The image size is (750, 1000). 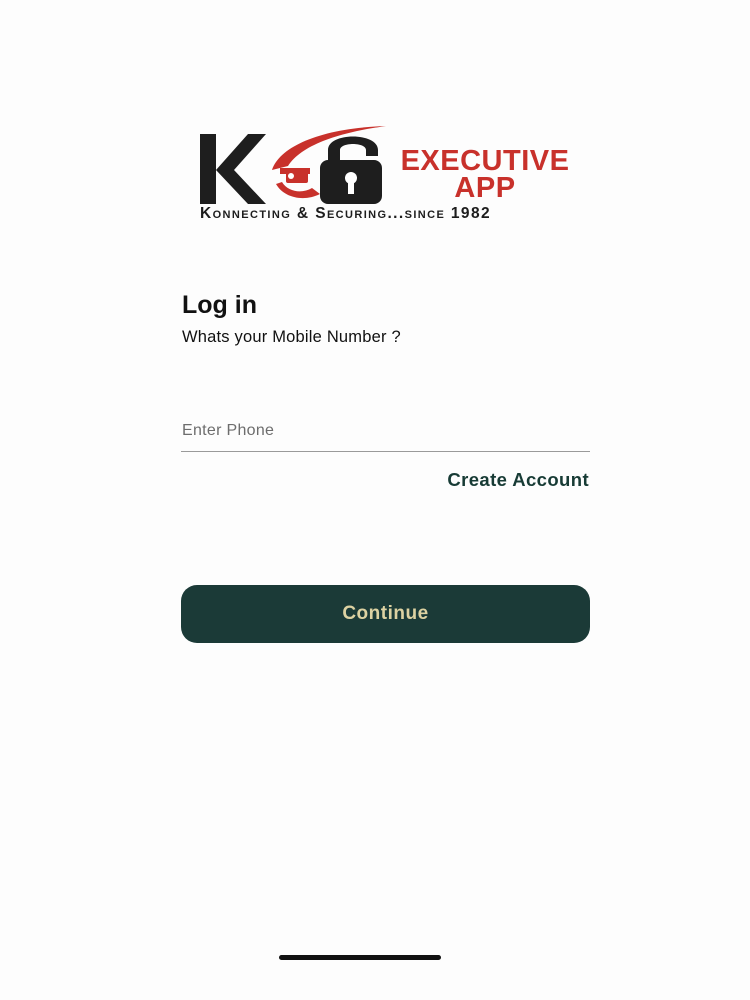 I want to click on create-account-link: Create Account, so click(x=518, y=480).